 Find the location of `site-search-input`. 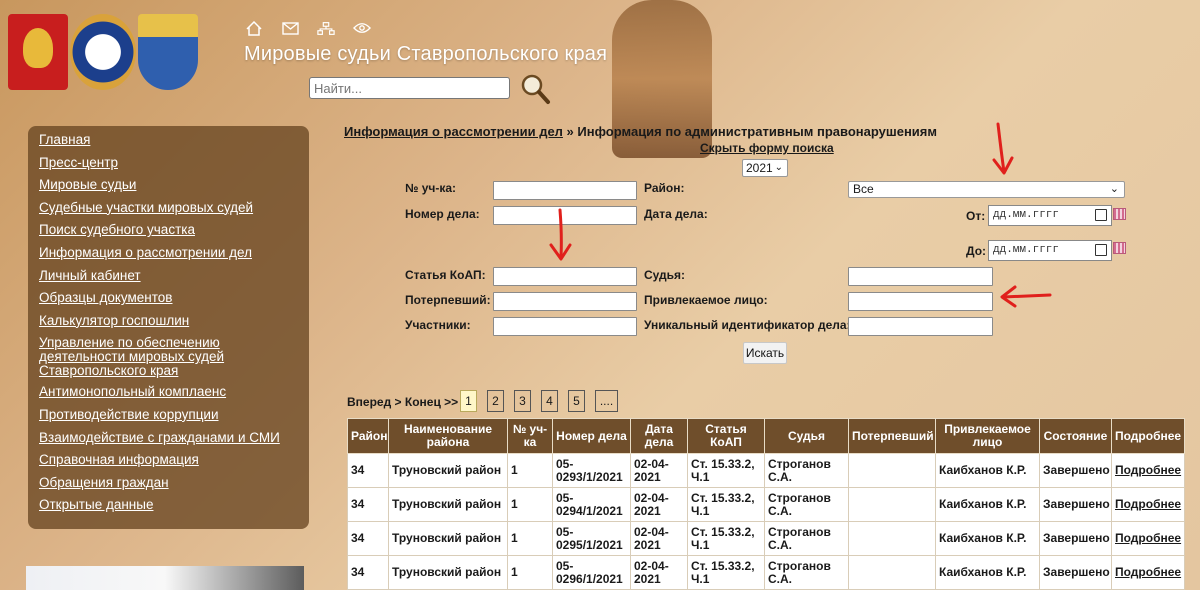

site-search-input is located at coordinates (409, 88).